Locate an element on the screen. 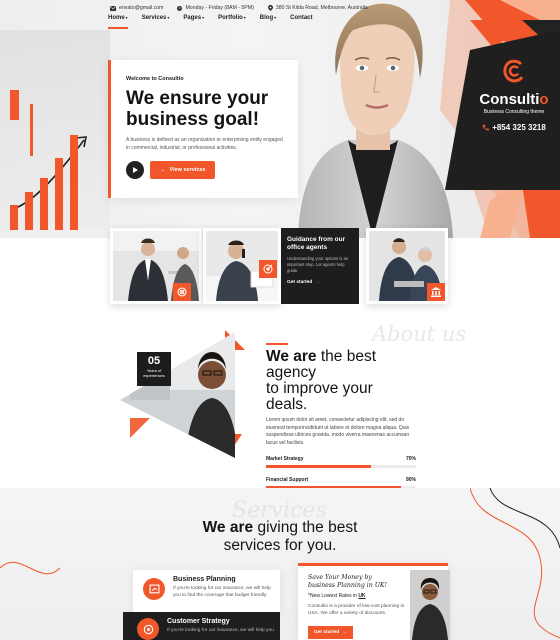  progress-track is located at coordinates (341, 466).